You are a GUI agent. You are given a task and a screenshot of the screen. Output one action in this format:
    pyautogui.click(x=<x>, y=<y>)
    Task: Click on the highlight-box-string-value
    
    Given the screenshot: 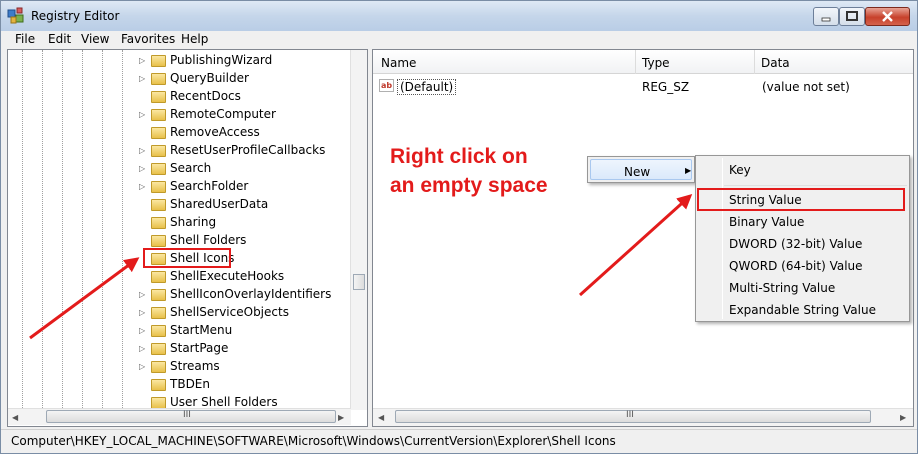 What is the action you would take?
    pyautogui.click(x=801, y=199)
    